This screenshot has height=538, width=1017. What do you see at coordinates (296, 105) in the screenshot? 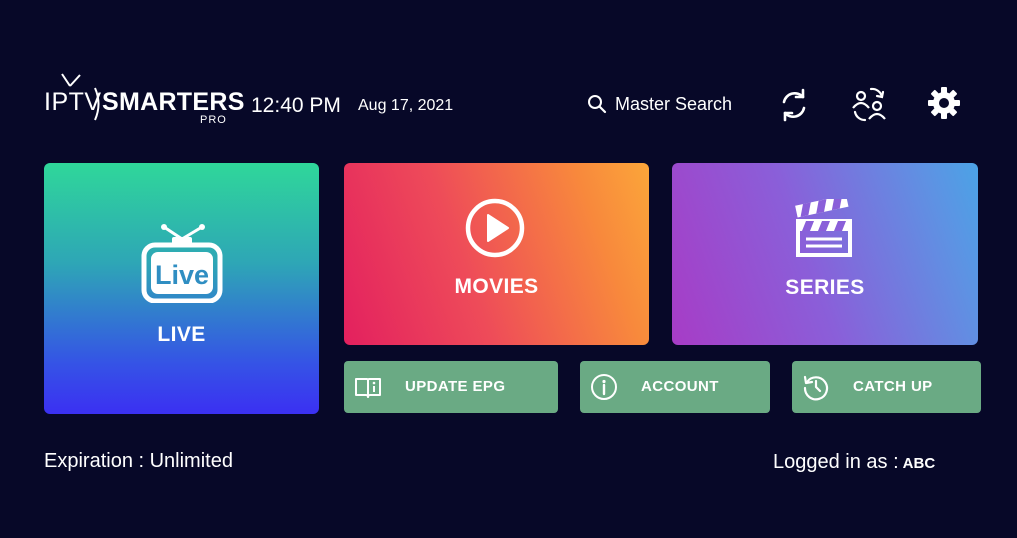
I see `clock-time: 12:40 PM` at bounding box center [296, 105].